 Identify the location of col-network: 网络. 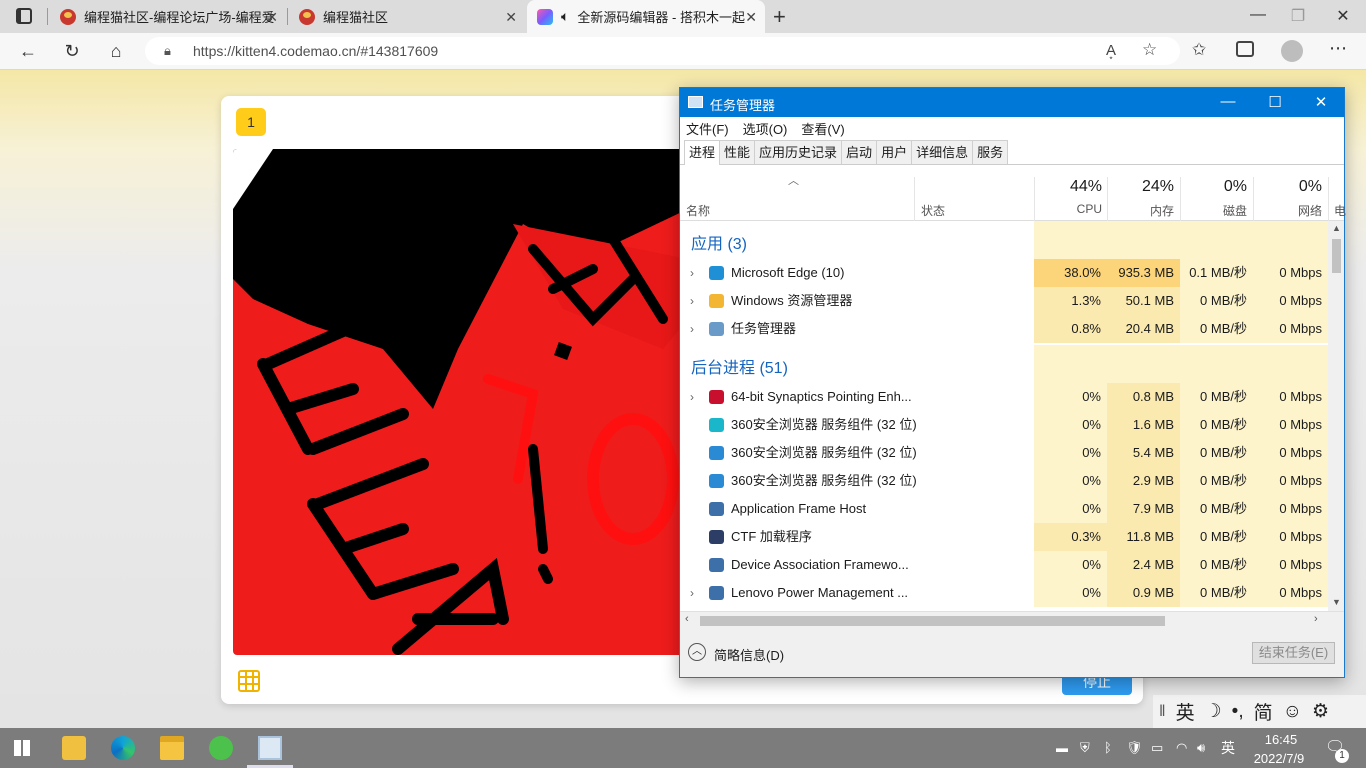
(1291, 210).